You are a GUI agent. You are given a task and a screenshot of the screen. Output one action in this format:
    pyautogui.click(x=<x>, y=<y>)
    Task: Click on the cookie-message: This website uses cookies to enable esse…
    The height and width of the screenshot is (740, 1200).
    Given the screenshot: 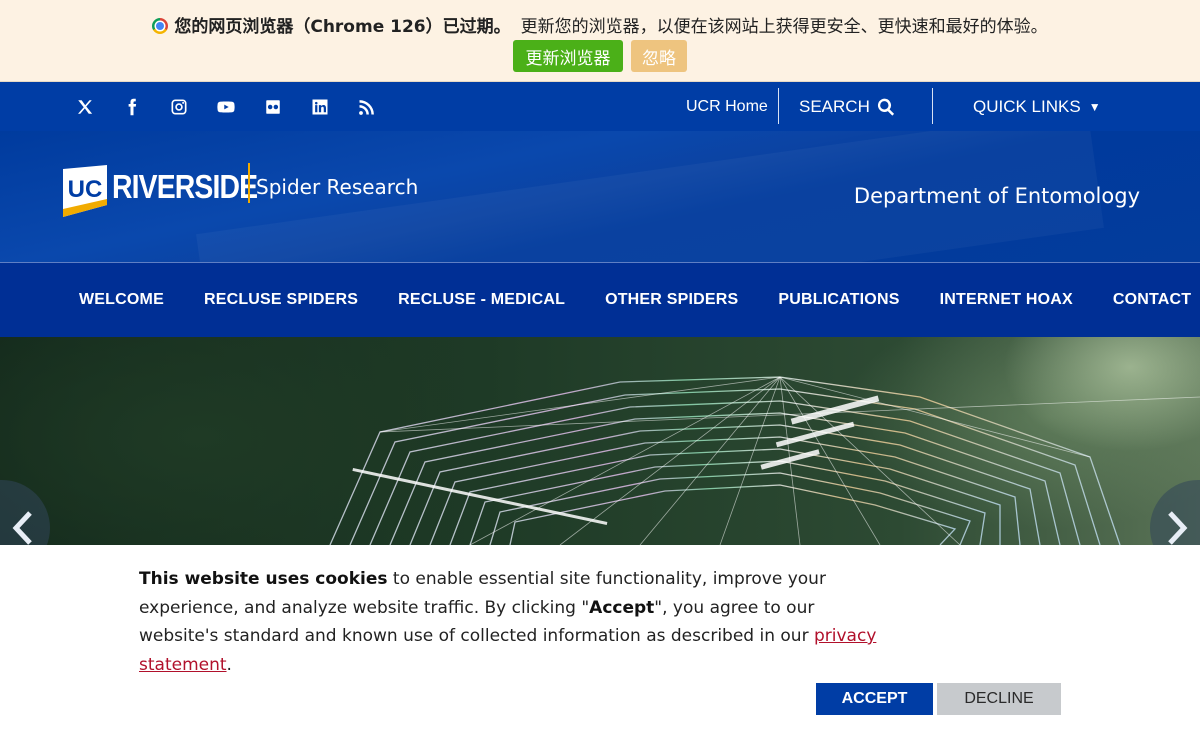 What is the action you would take?
    pyautogui.click(x=509, y=622)
    